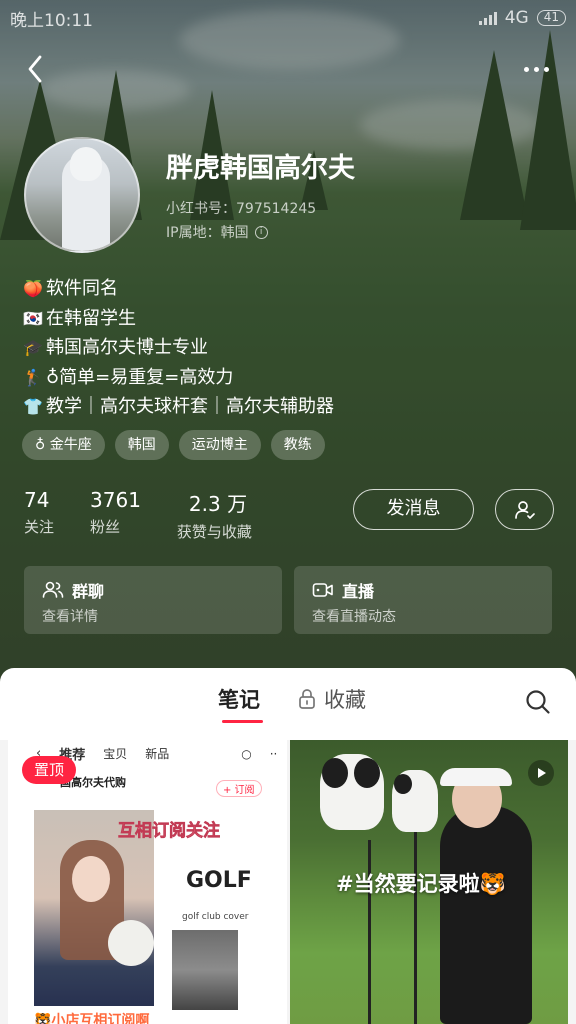  What do you see at coordinates (178, 319) in the screenshot?
I see `bio-line: 🇰🇷 在韩留学生` at bounding box center [178, 319].